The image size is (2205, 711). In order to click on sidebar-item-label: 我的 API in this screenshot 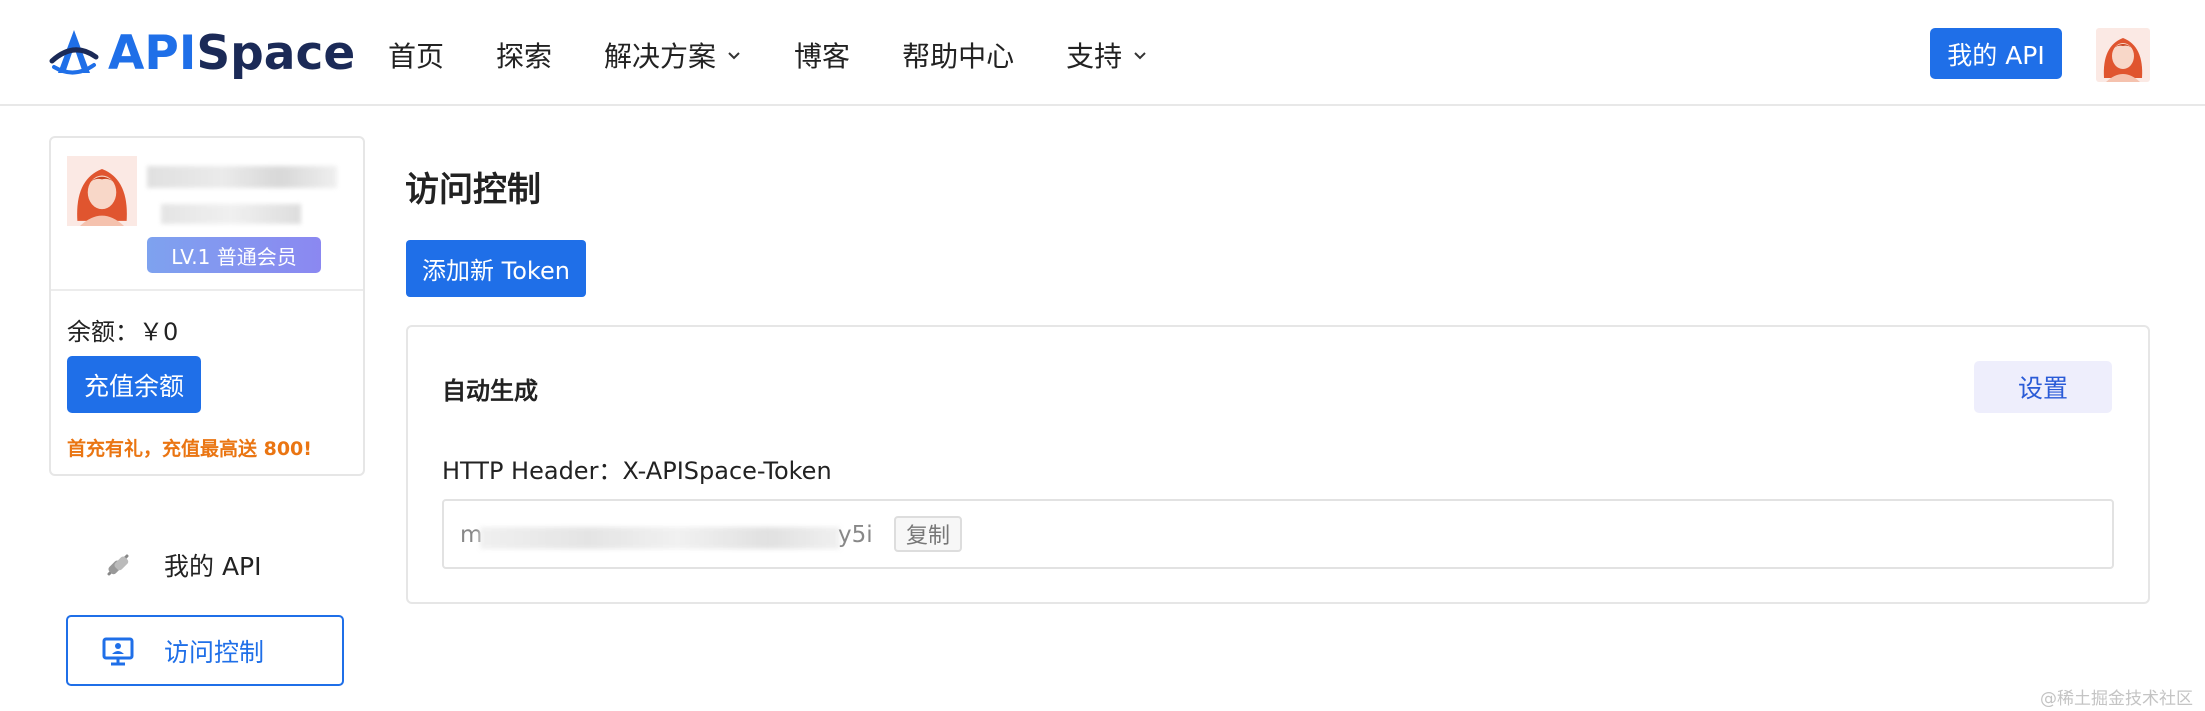, I will do `click(213, 566)`.